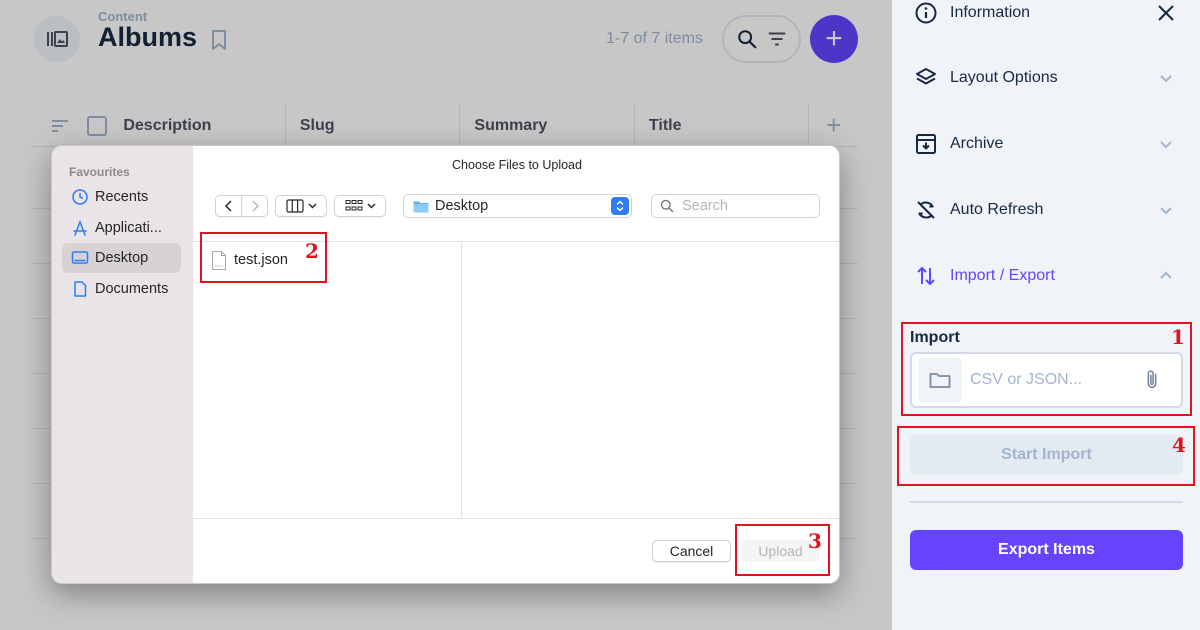 This screenshot has width=1200, height=630. What do you see at coordinates (990, 12) in the screenshot?
I see `sidebar-item-label: Information` at bounding box center [990, 12].